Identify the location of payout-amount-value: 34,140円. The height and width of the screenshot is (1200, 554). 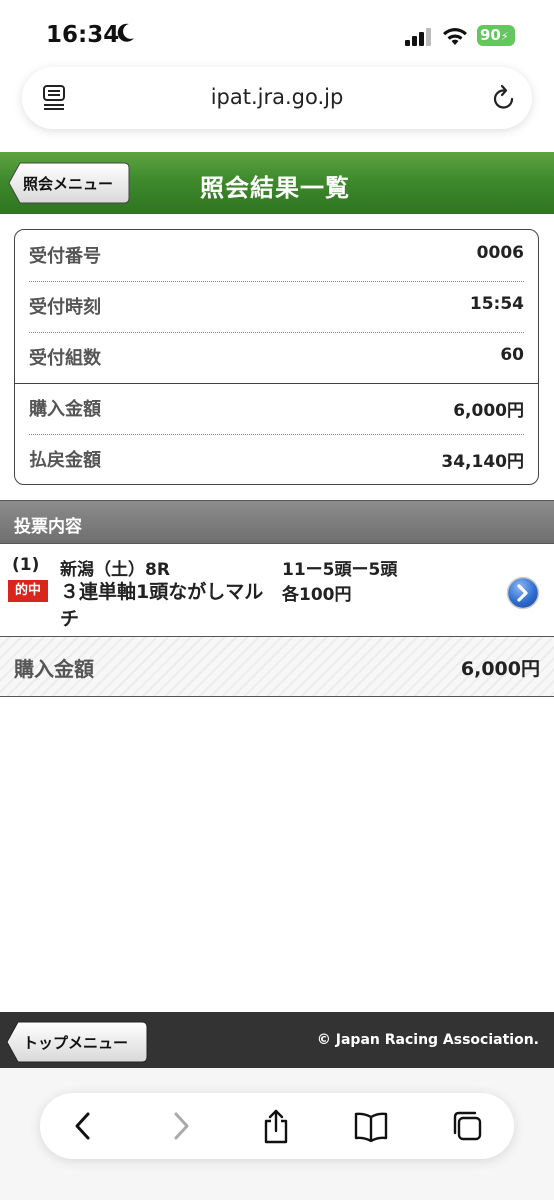
(482, 462).